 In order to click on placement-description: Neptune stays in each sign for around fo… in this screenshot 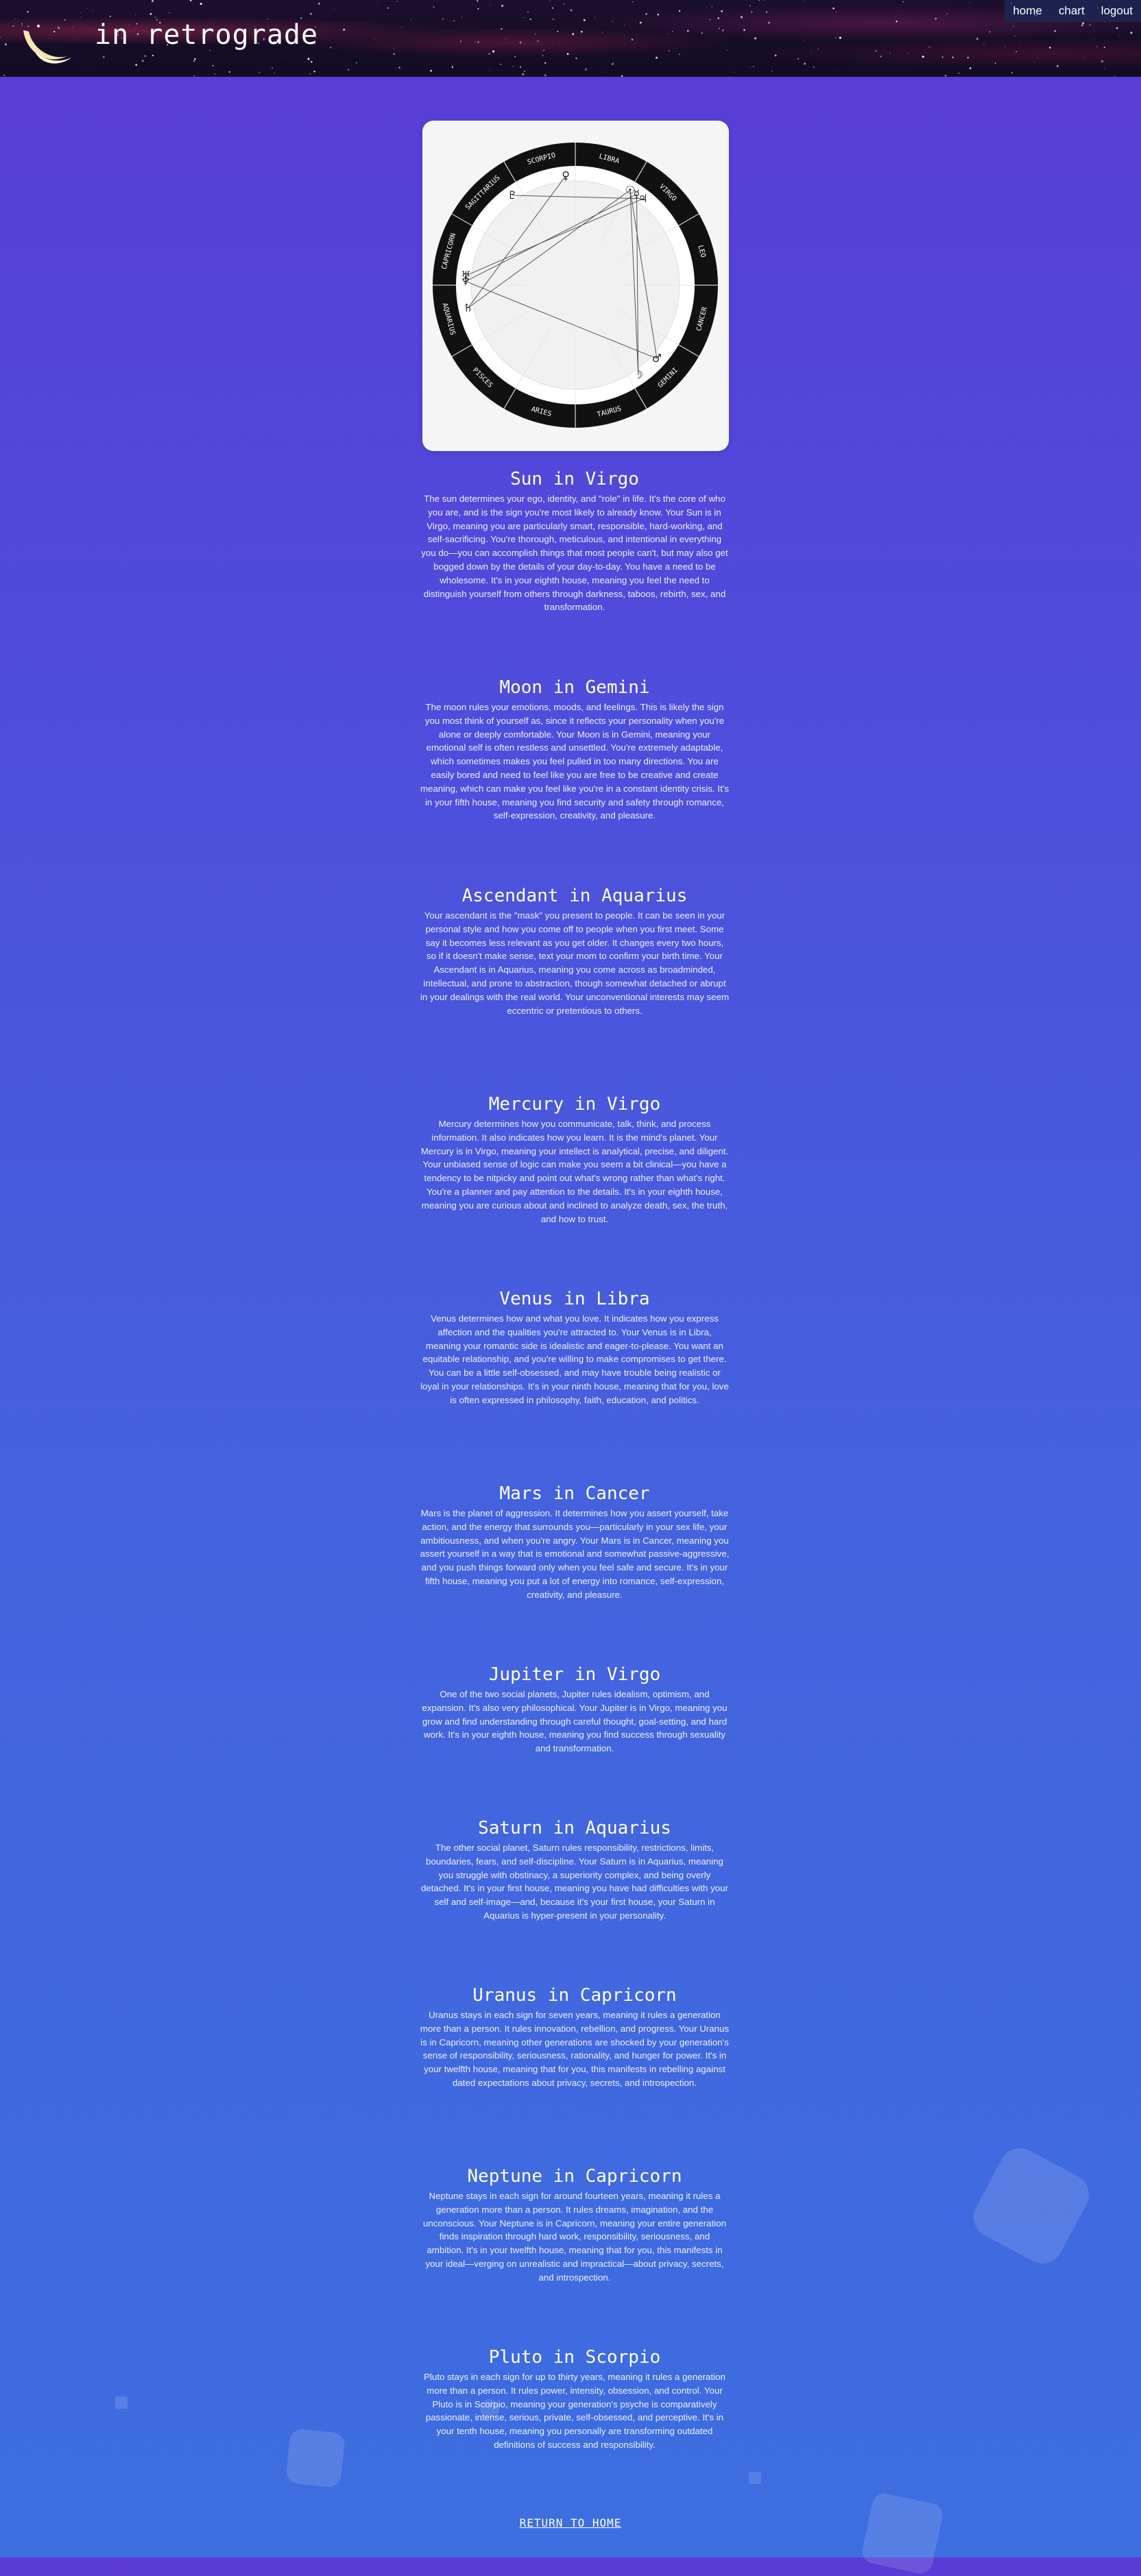, I will do `click(574, 2237)`.